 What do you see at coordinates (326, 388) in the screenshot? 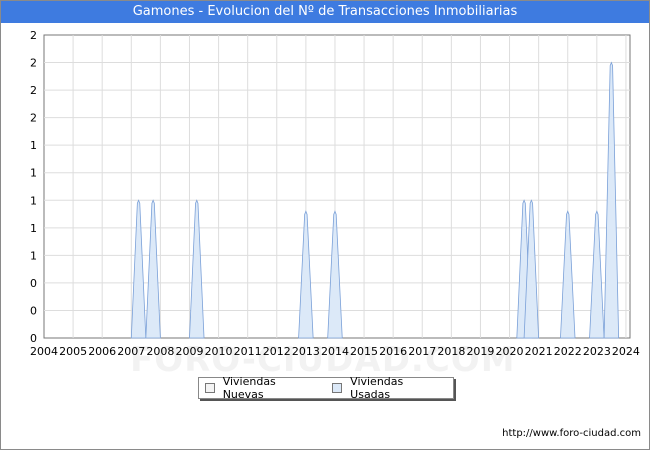
I see `legend: Viviendas Nuevas Viviendas Usadas` at bounding box center [326, 388].